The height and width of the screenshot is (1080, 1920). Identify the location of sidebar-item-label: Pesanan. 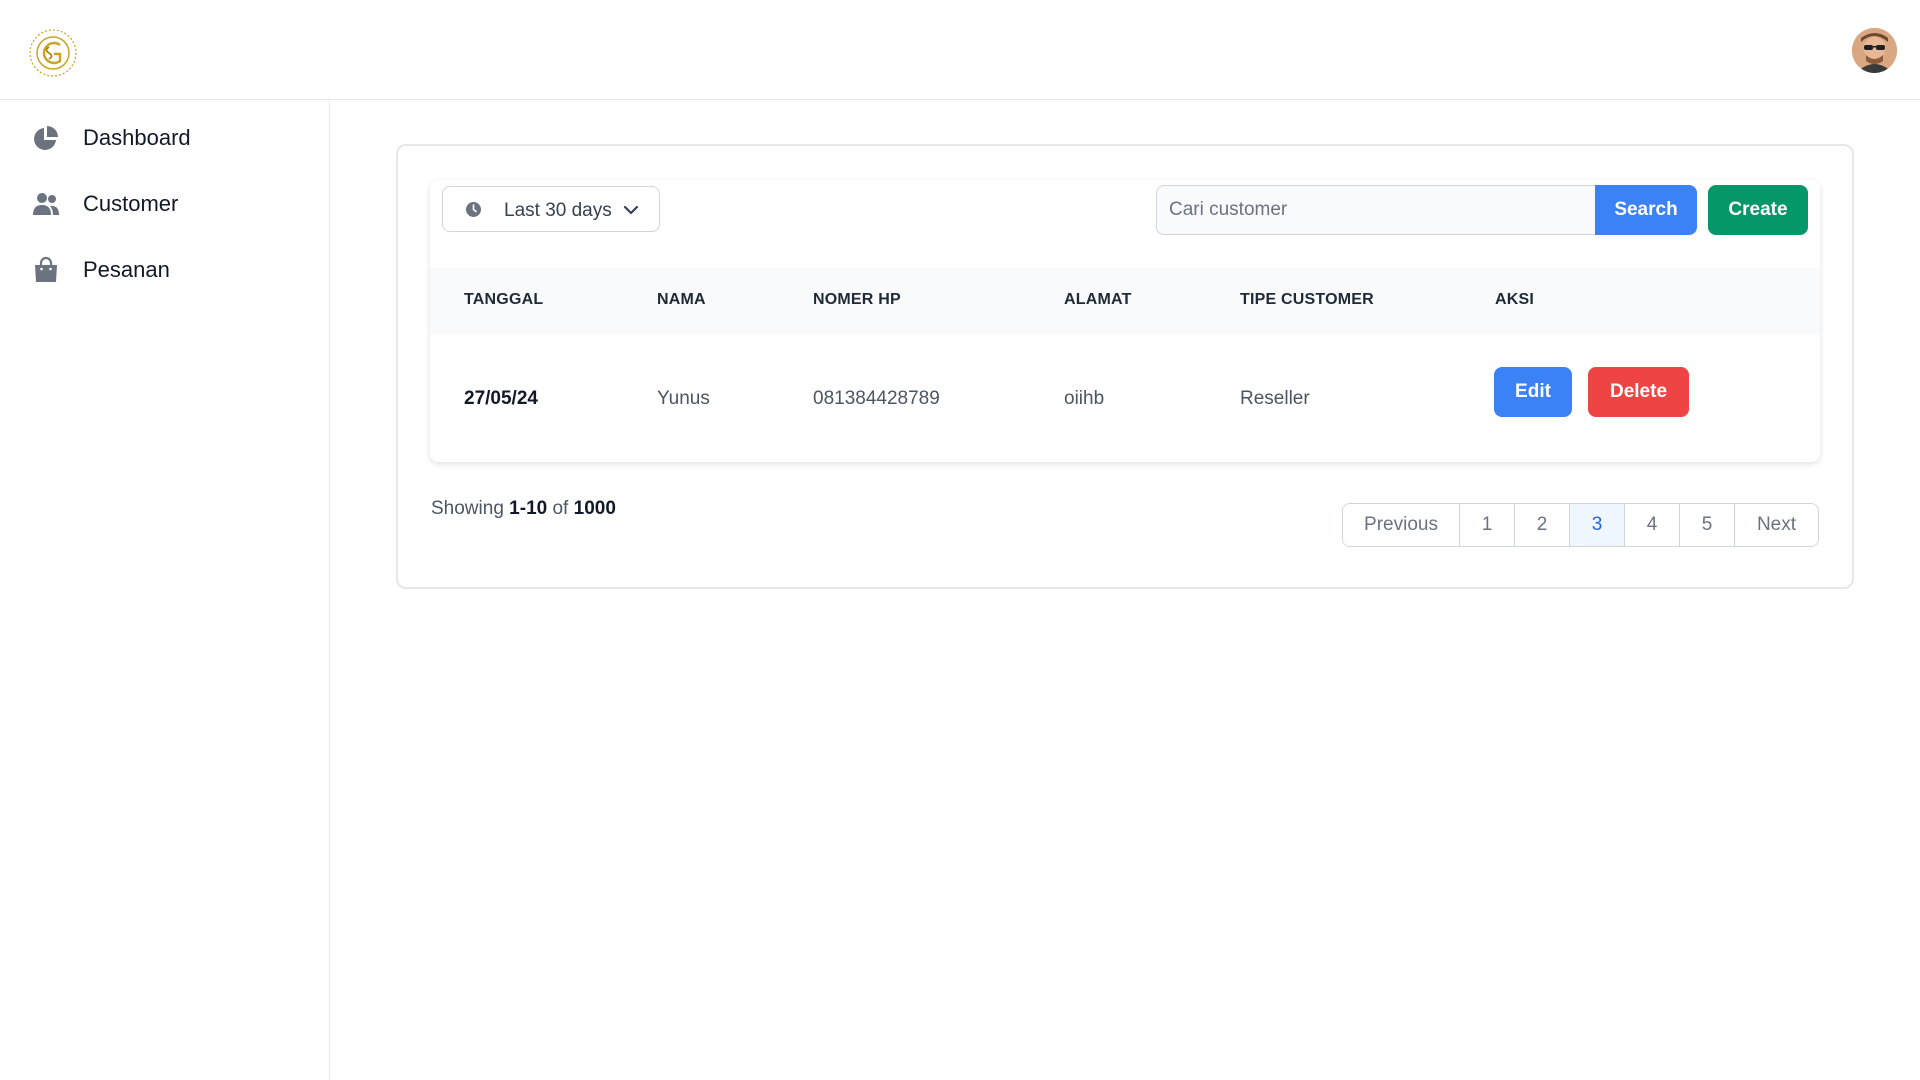
(126, 269).